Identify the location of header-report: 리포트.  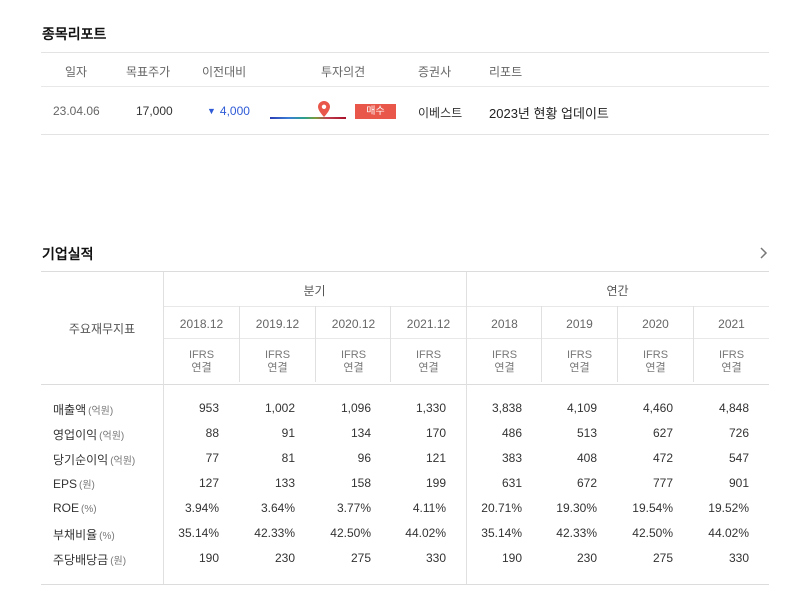
(506, 72).